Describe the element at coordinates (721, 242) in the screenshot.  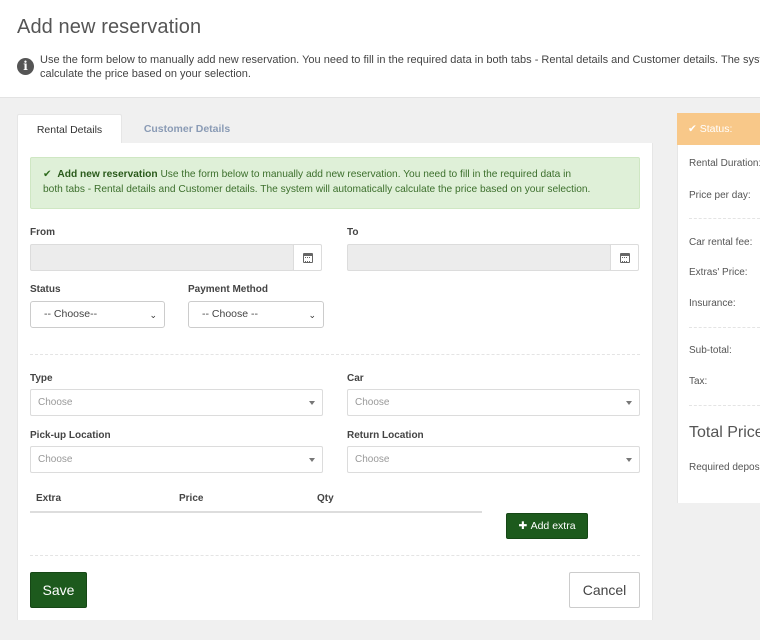
I see `car-rental-fee-label: Car rental fee:` at that location.